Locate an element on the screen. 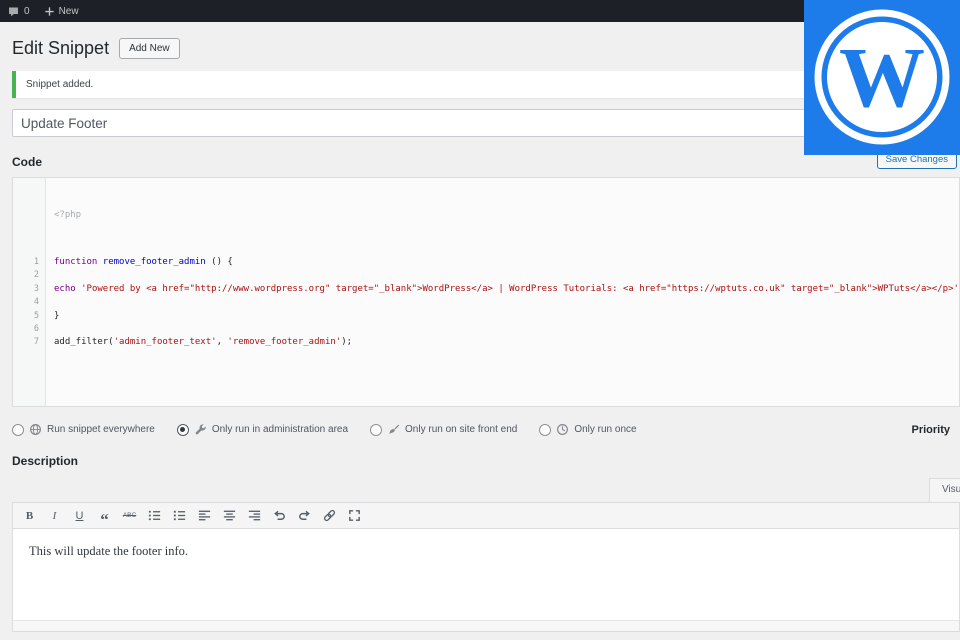  description-content: This will update the footer info. is located at coordinates (486, 574).